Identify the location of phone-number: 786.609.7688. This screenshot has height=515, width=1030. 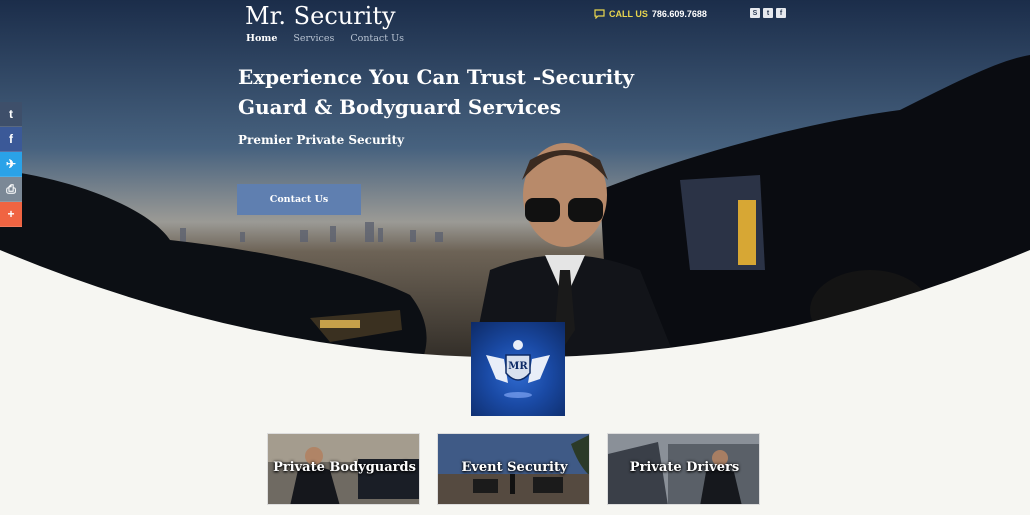
(679, 14).